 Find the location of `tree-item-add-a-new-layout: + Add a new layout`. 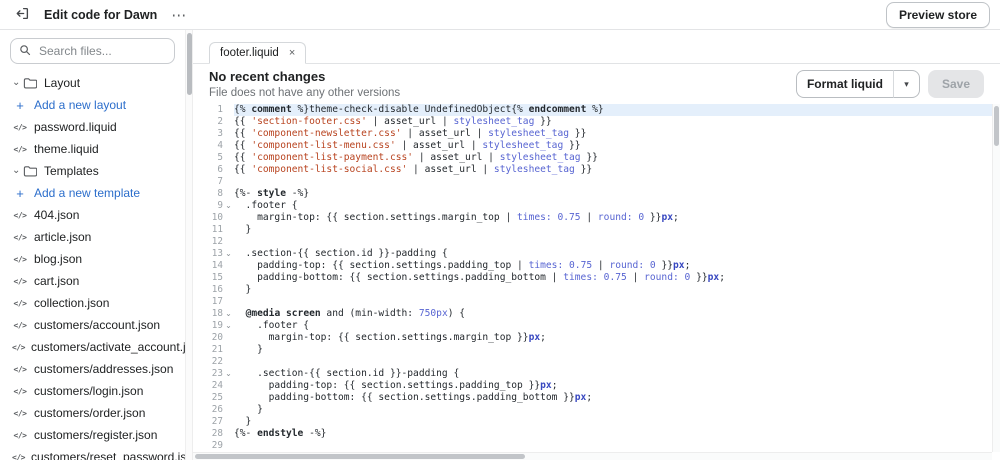

tree-item-add-a-new-layout: + Add a new layout is located at coordinates (92, 105).